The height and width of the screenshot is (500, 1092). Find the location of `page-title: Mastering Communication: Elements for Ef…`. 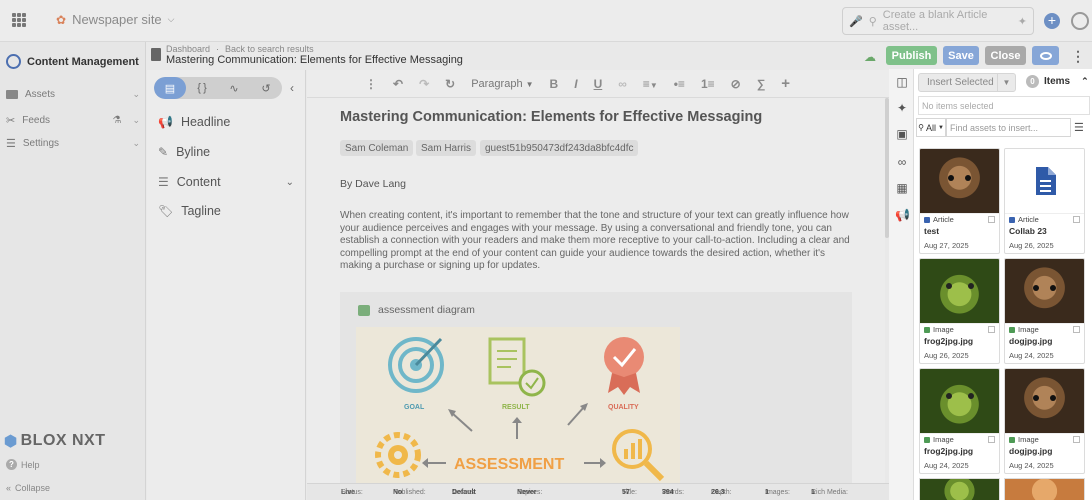

page-title: Mastering Communication: Elements for Ef… is located at coordinates (314, 60).